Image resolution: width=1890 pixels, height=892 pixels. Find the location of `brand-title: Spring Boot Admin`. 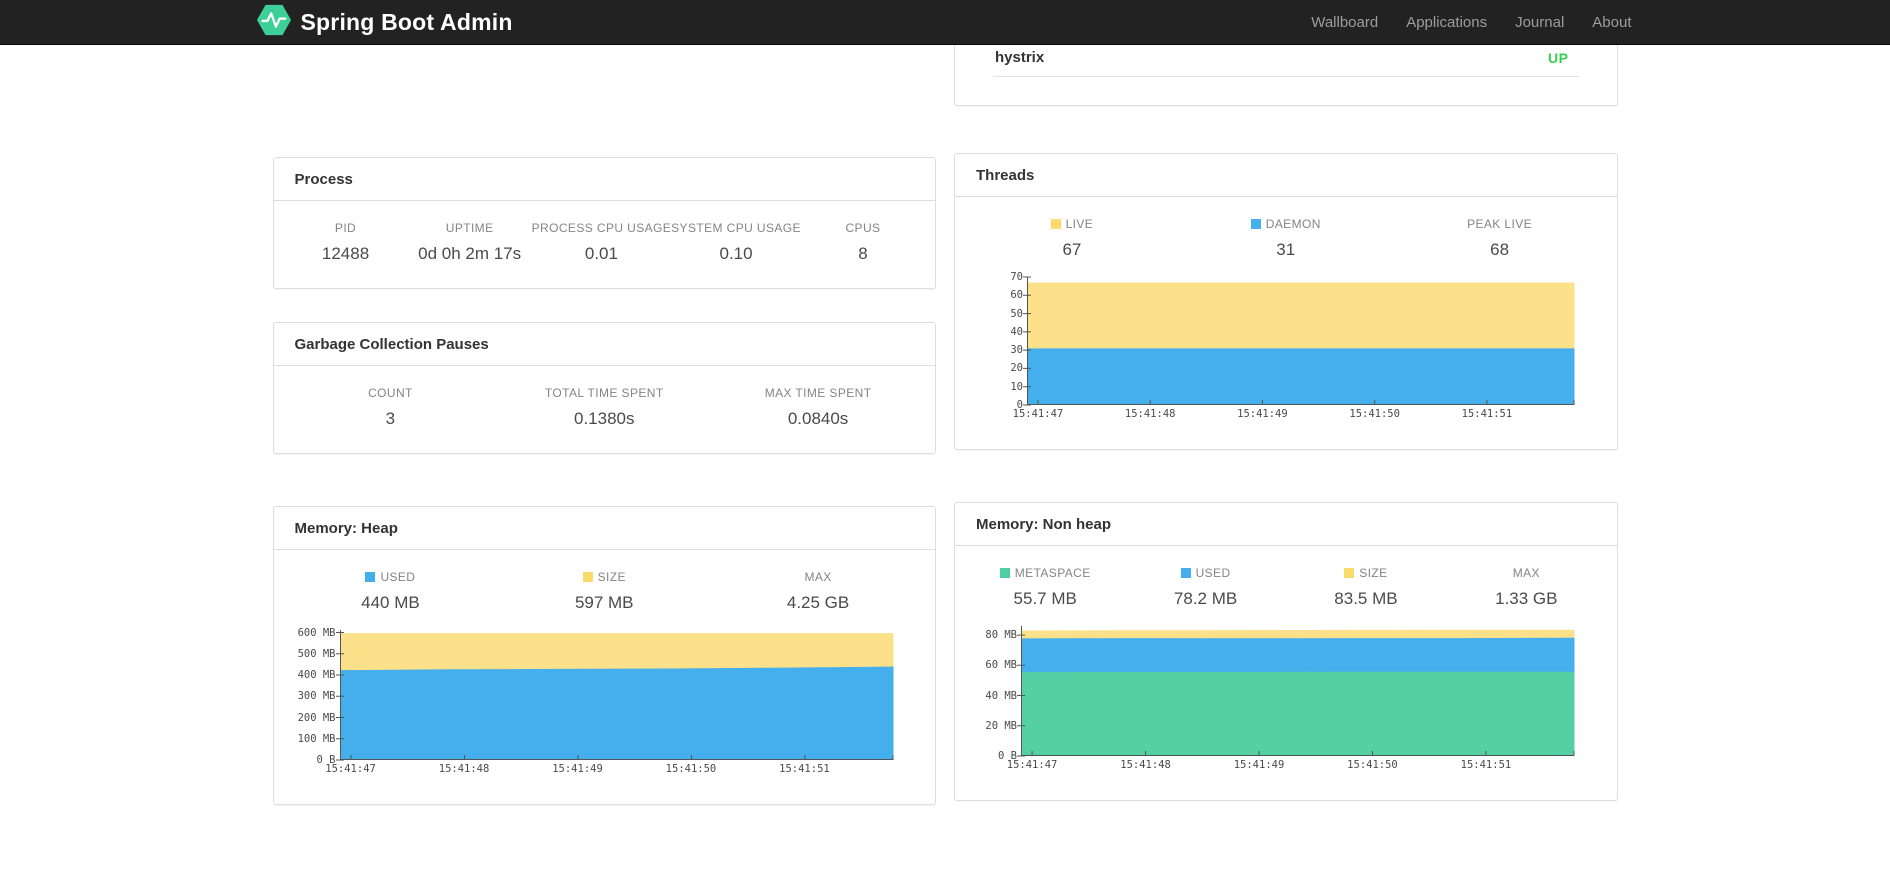

brand-title: Spring Boot Admin is located at coordinates (406, 22).